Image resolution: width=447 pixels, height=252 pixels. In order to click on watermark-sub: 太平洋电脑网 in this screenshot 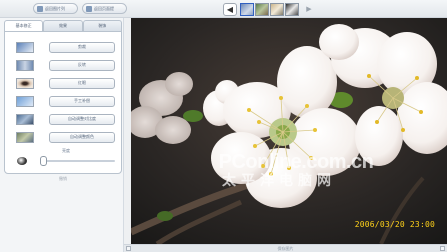, I will do `click(279, 180)`.